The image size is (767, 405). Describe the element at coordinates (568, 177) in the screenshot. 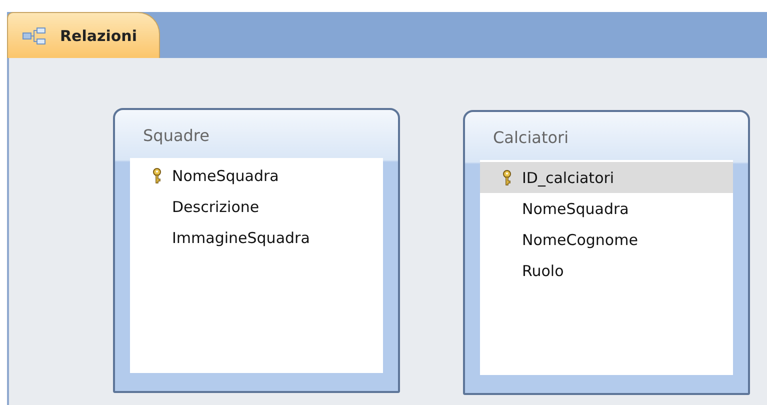

I see `field-name: ID_calciatori` at that location.